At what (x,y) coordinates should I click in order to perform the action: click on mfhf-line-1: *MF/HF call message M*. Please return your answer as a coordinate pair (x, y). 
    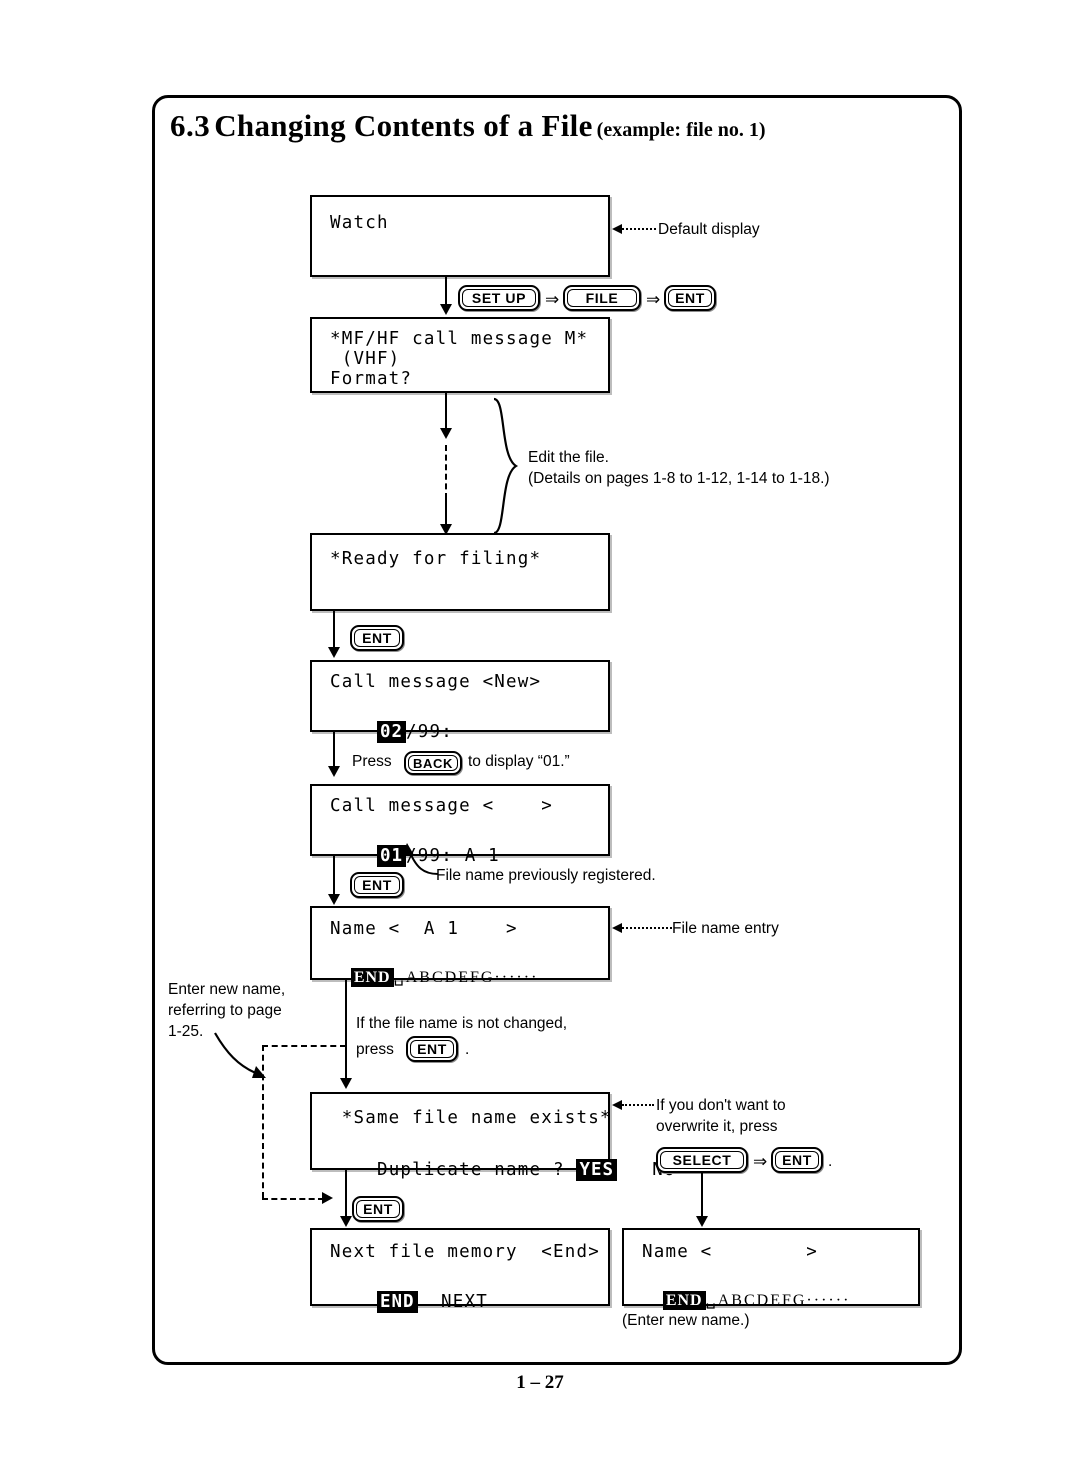
    Looking at the image, I should click on (459, 339).